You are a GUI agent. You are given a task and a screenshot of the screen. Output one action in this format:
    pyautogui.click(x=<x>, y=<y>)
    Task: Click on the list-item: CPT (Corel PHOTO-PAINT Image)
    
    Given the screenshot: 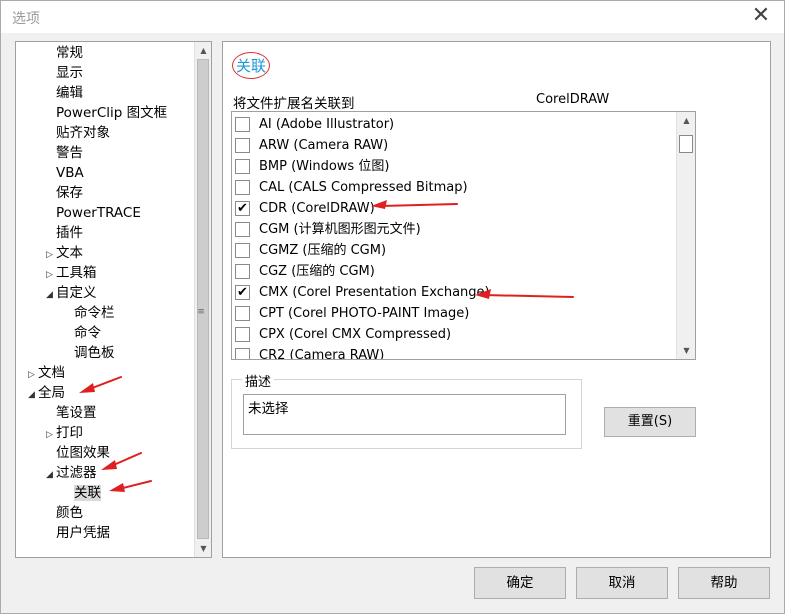 What is the action you would take?
    pyautogui.click(x=454, y=313)
    